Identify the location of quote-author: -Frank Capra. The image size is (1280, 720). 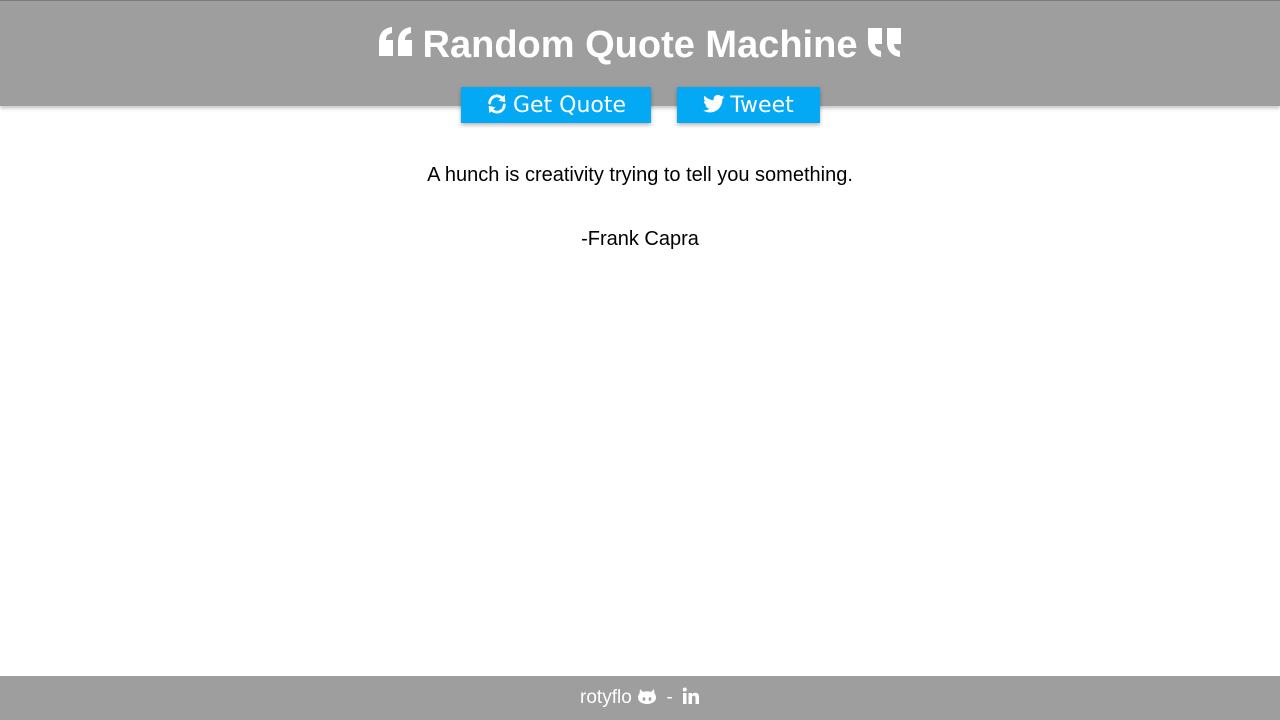
(640, 239).